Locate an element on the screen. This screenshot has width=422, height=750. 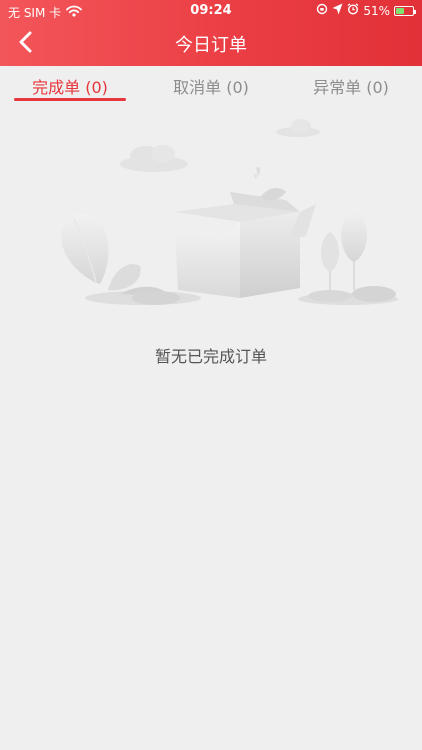
tab-completed: 完成单 (0) is located at coordinates (70, 86).